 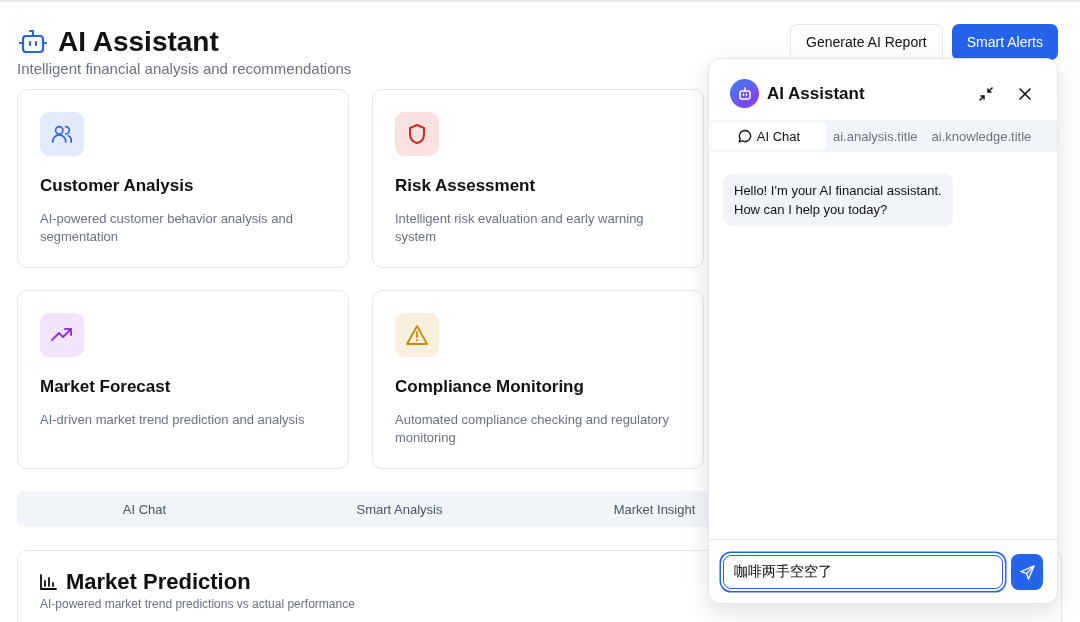 I want to click on chat-message: Hello! I'm your AI financial assistant. How can I help you today?, so click(x=838, y=200).